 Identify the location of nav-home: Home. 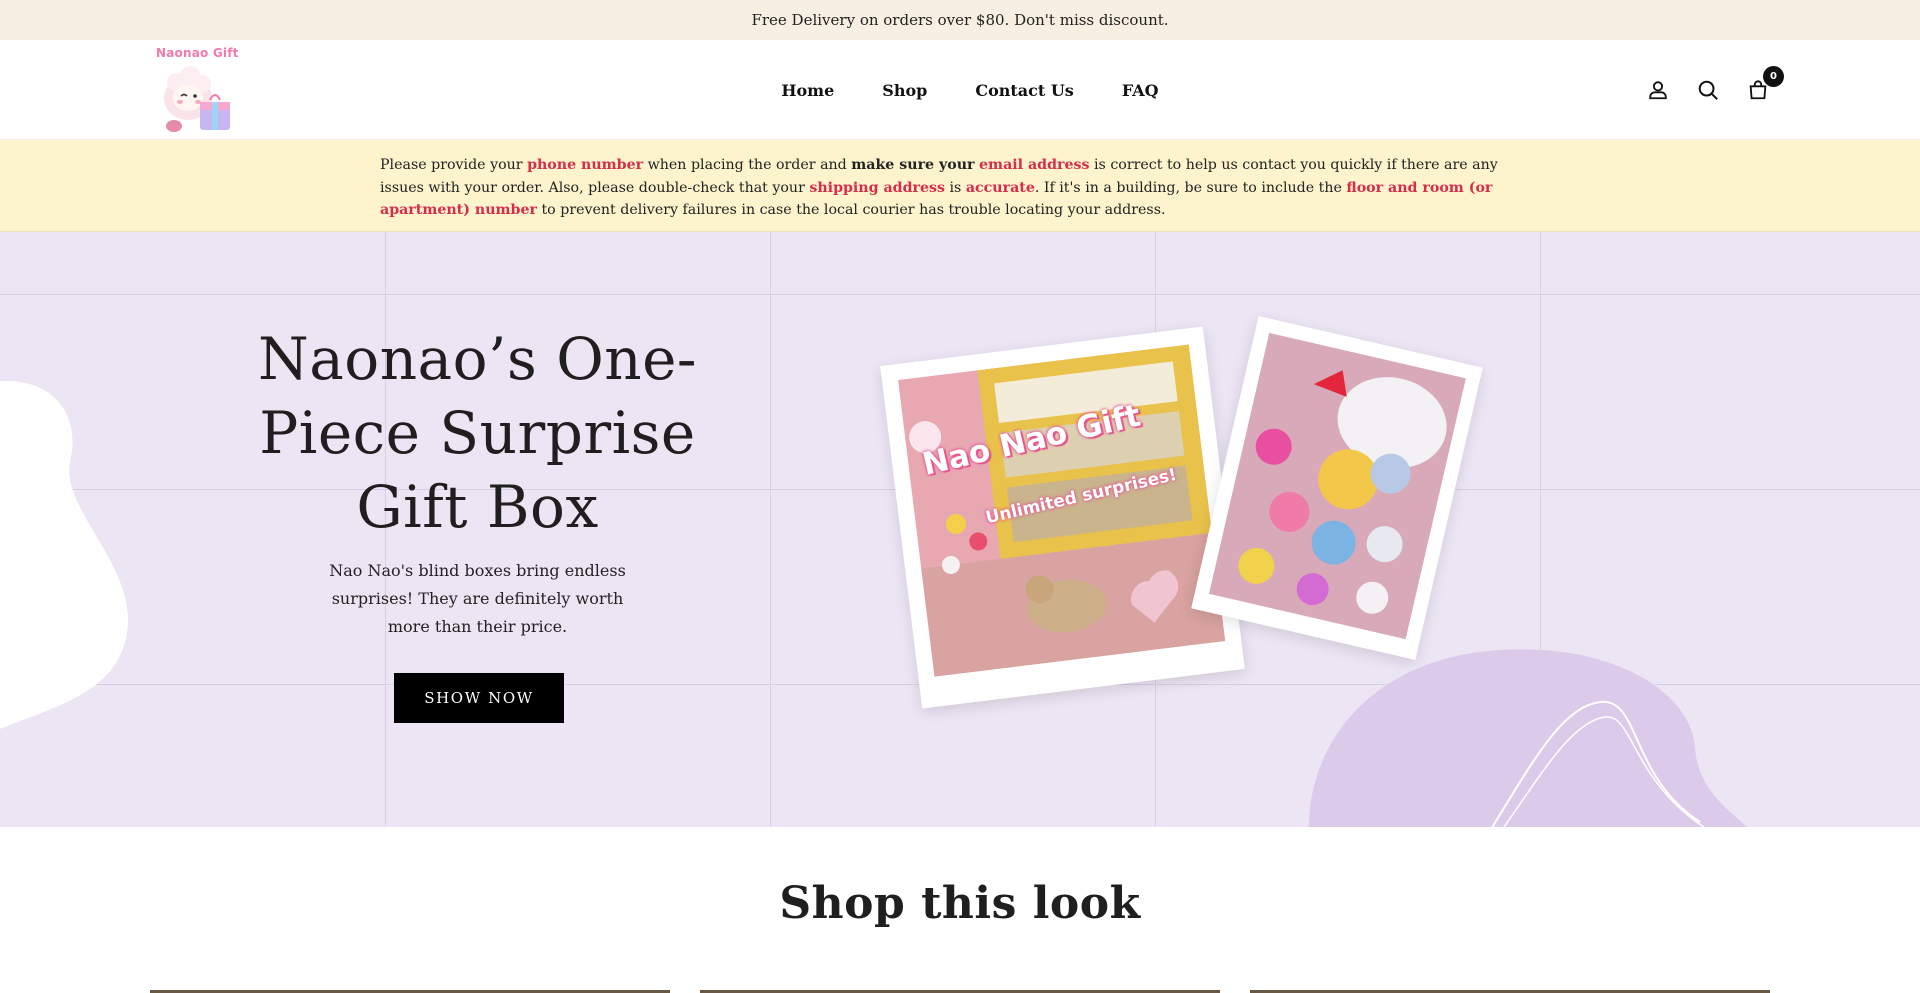
(807, 90).